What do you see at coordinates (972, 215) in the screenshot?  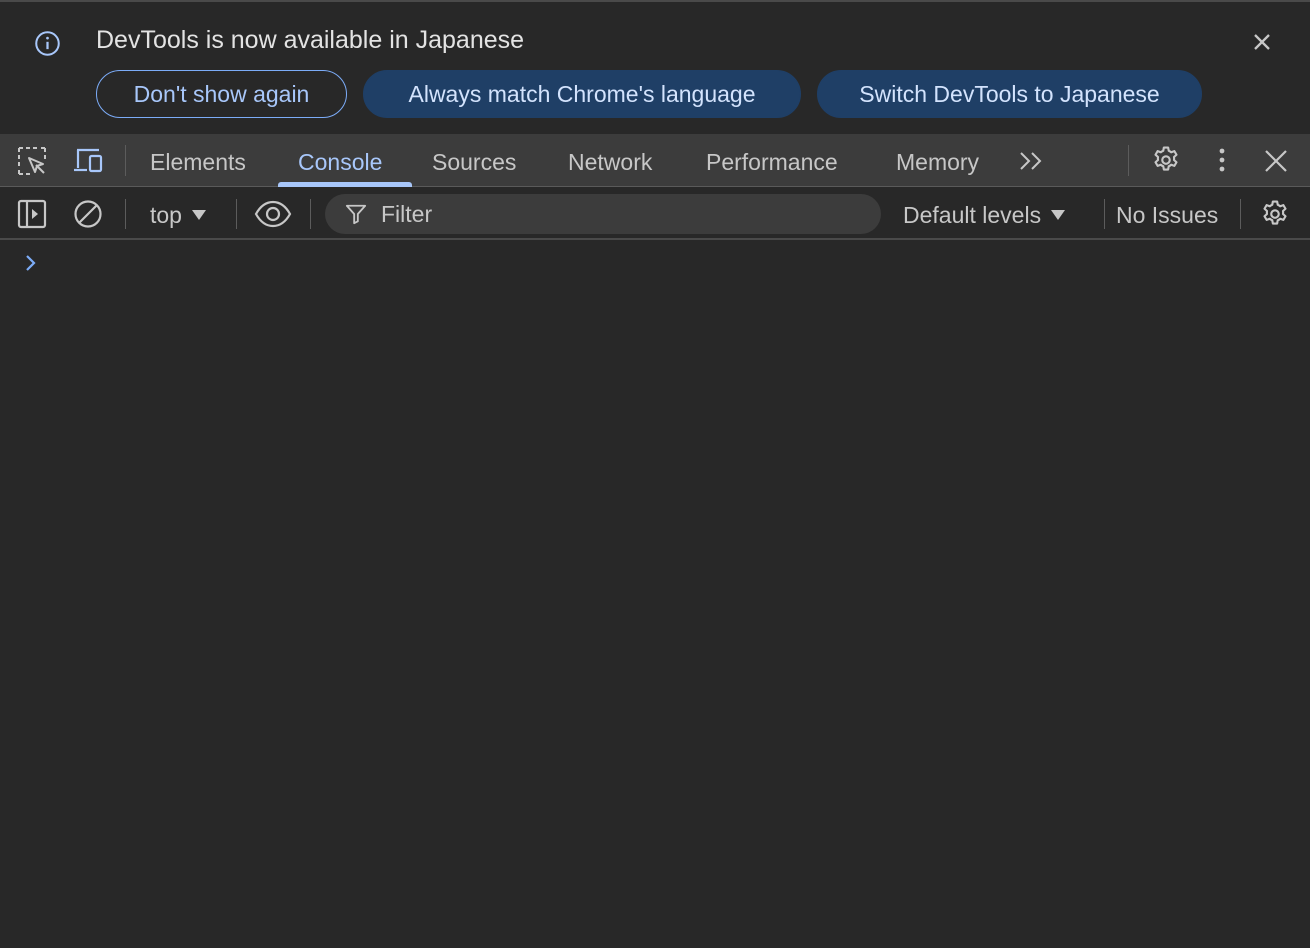 I see `log-levels-label: Default levels` at bounding box center [972, 215].